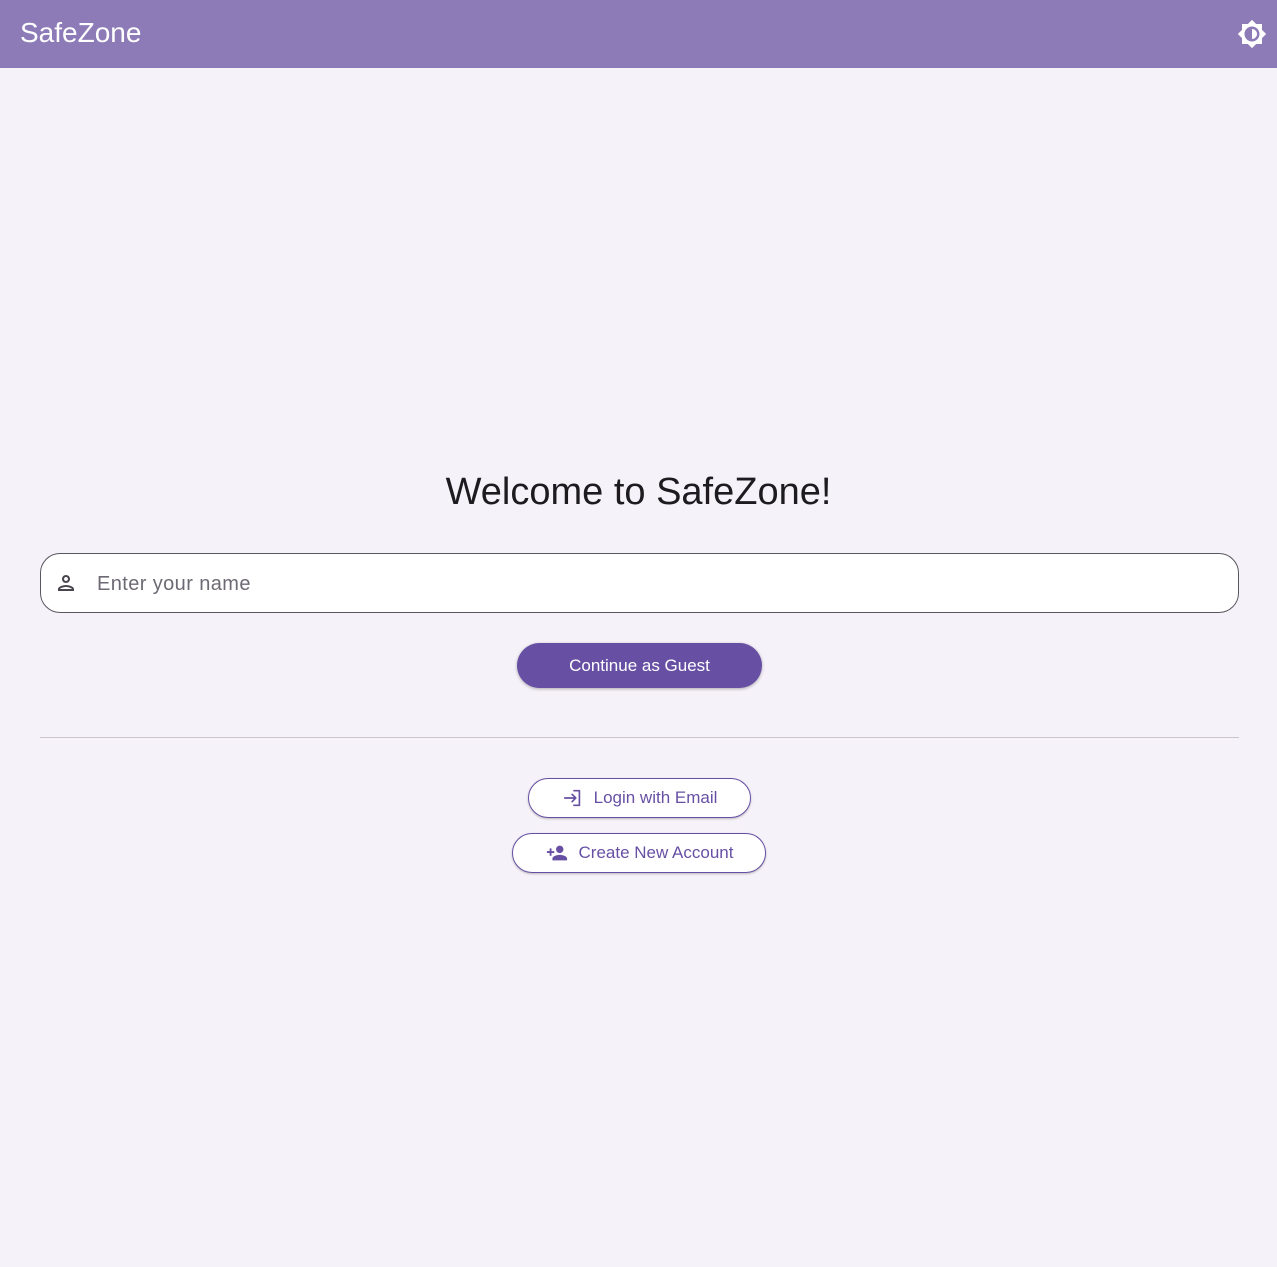 The height and width of the screenshot is (1267, 1277). I want to click on continue-as-guest-label: Continue as Guest, so click(639, 665).